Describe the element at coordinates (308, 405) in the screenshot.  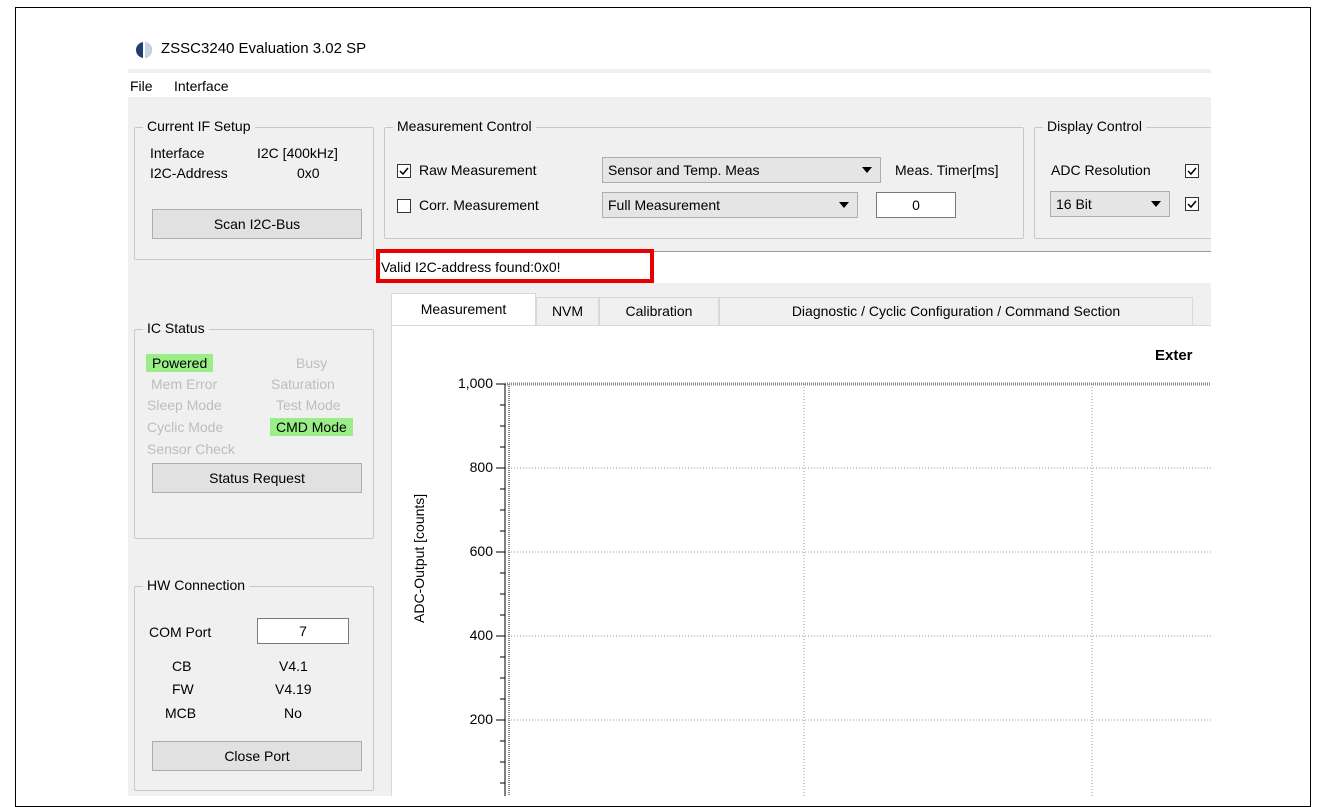
I see `status-test-mode: Test Mode` at that location.